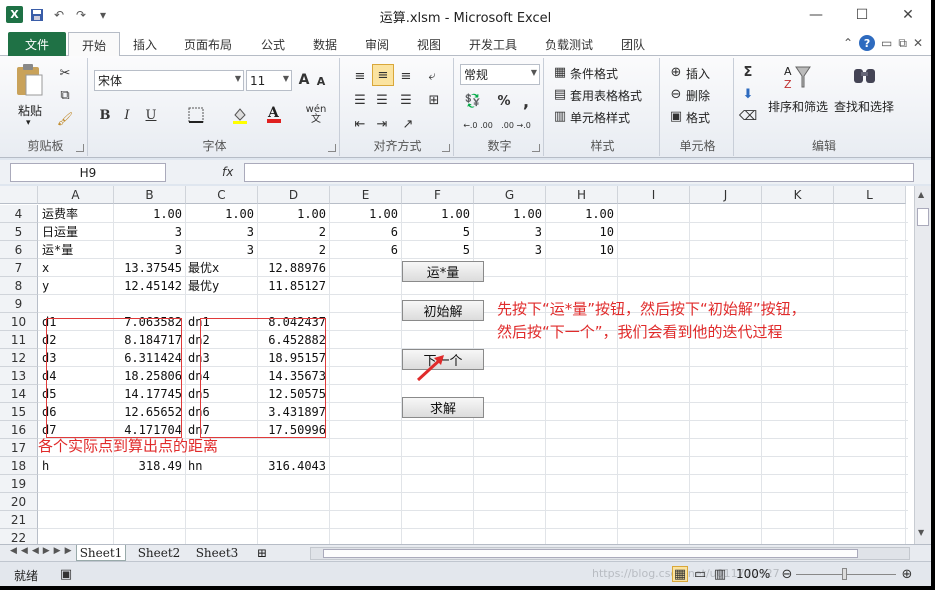  Describe the element at coordinates (921, 532) in the screenshot. I see `scroll-down-icon: ▼` at that location.